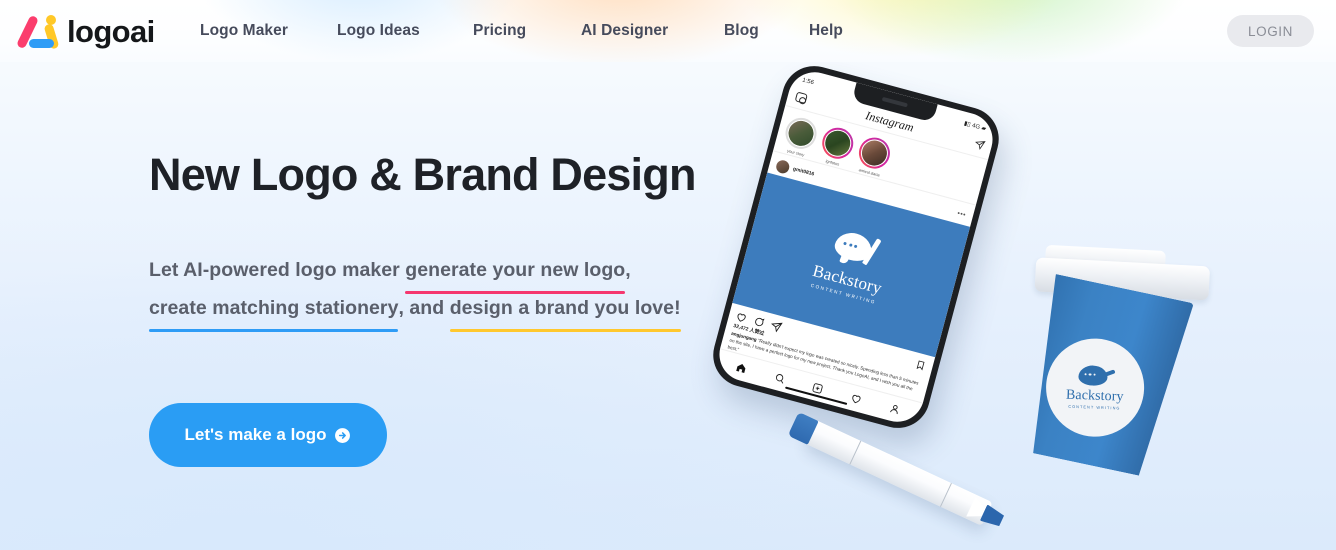 This screenshot has height=550, width=1336. Describe the element at coordinates (277, 270) in the screenshot. I see `sub-lead-text: Let AI-powered logo maker` at that location.